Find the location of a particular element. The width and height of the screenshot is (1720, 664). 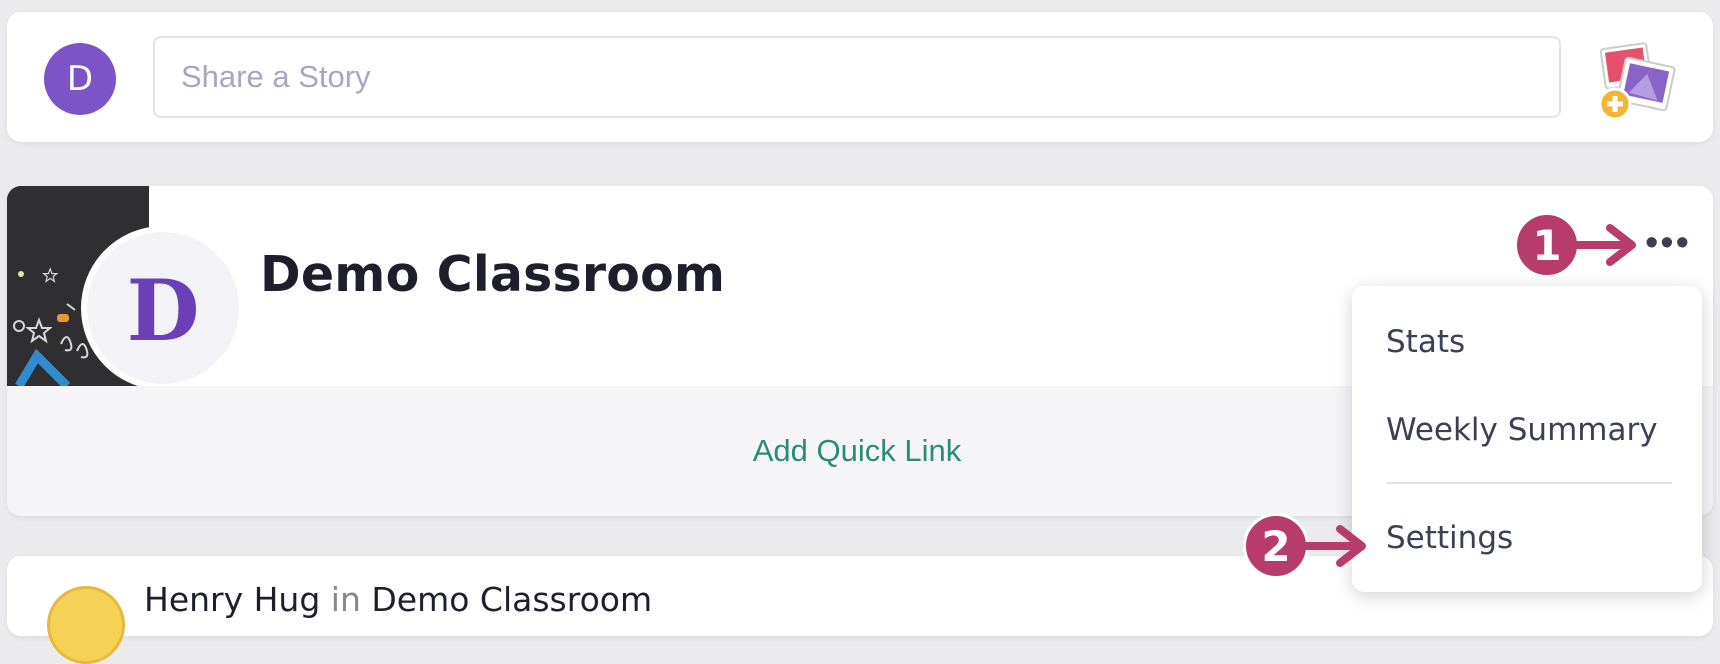

post-author-name: Henry Hug is located at coordinates (232, 599).